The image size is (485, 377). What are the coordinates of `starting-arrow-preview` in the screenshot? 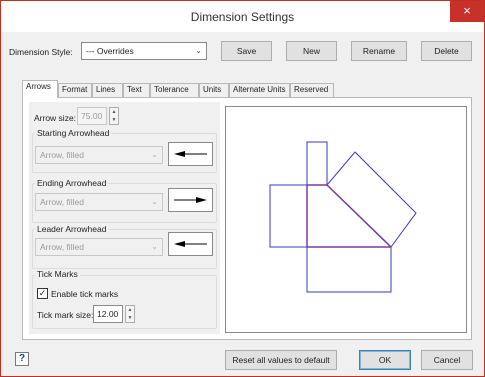 It's located at (190, 154).